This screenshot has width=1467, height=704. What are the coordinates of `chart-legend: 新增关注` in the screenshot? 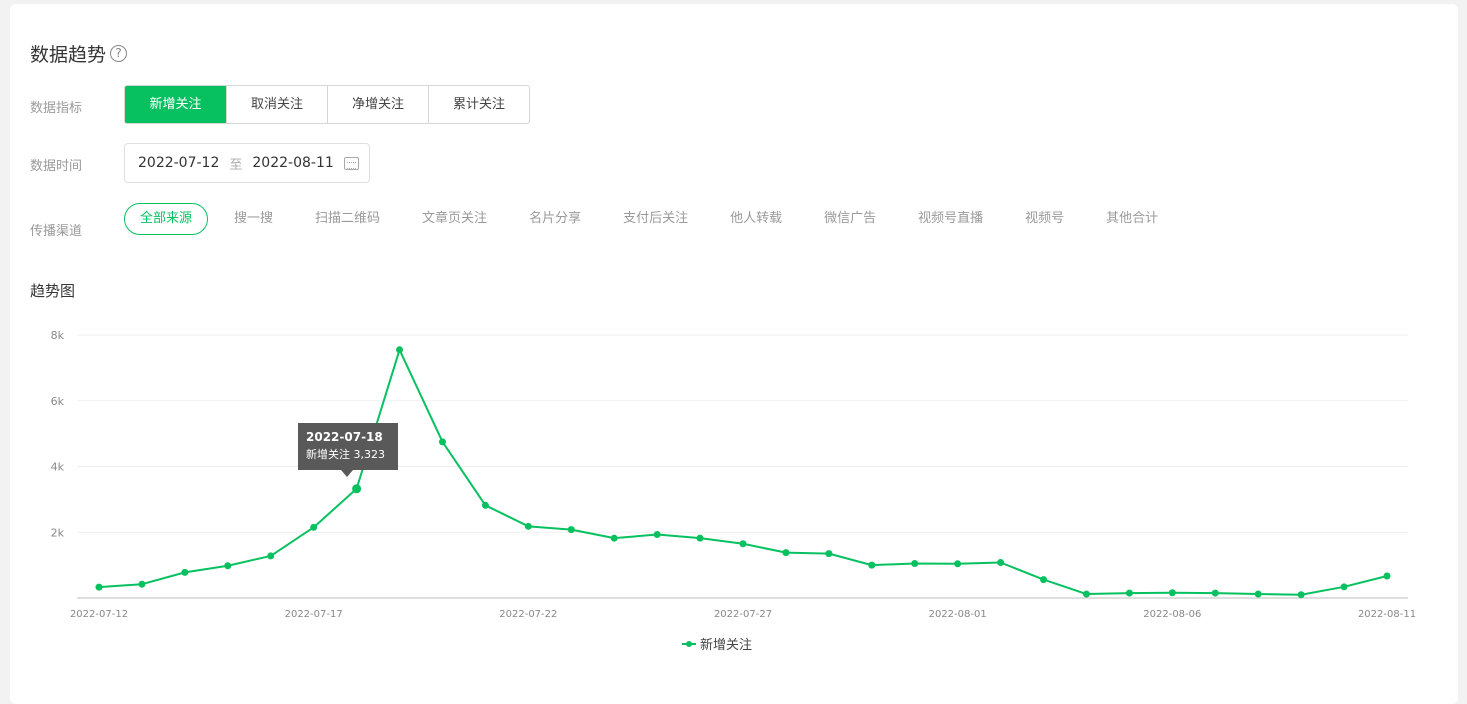 It's located at (717, 643).